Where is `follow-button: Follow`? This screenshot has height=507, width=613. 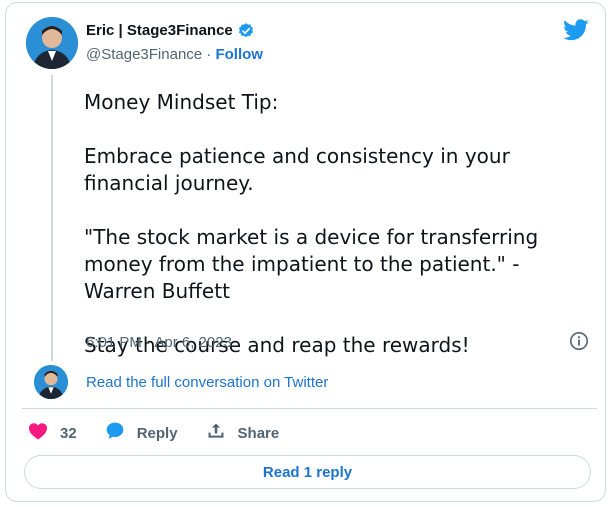 follow-button: Follow is located at coordinates (239, 54).